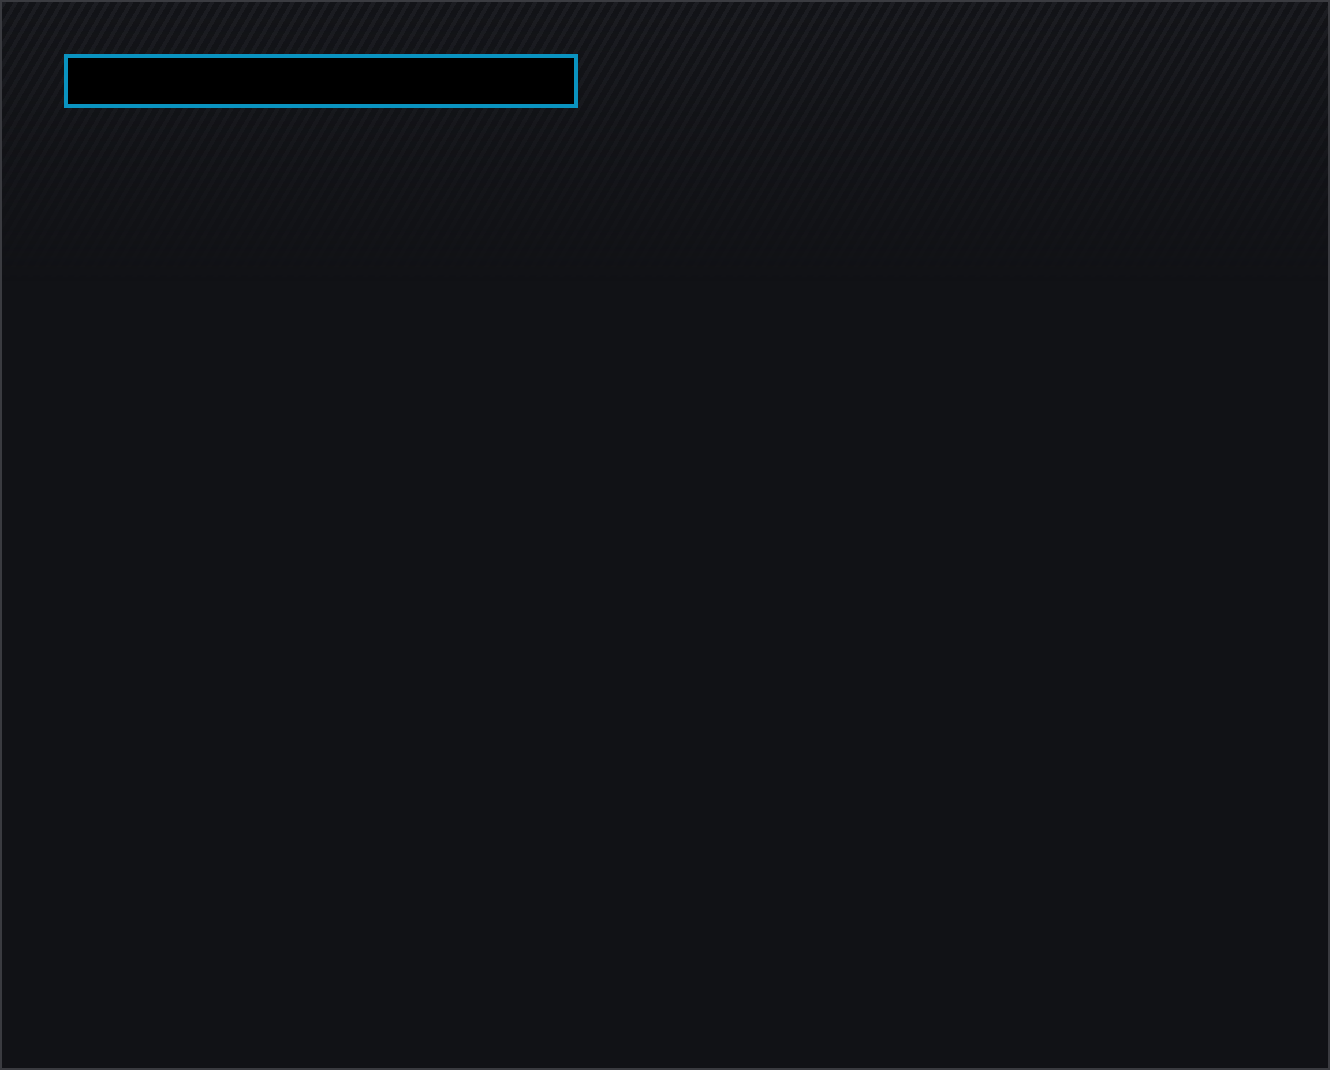  What do you see at coordinates (321, 81) in the screenshot?
I see `input-field` at bounding box center [321, 81].